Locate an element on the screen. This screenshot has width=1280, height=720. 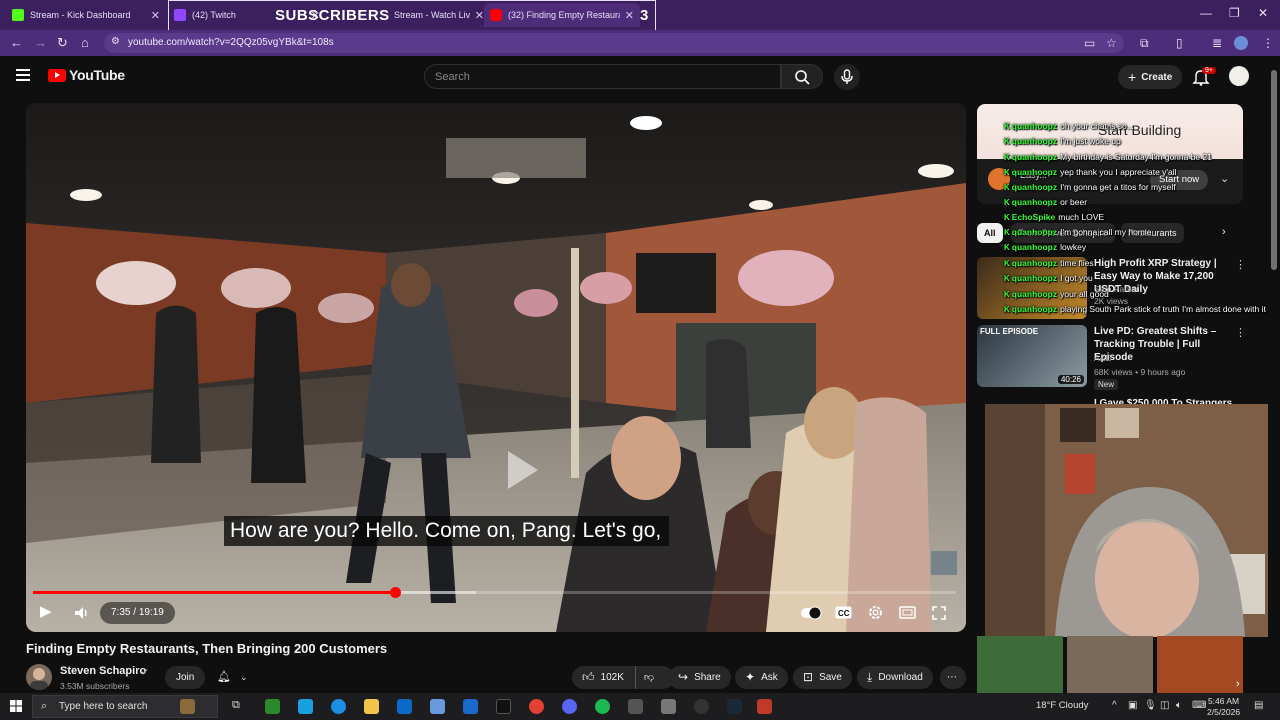
site-info-icon: ⚙ is located at coordinates (115, 41).